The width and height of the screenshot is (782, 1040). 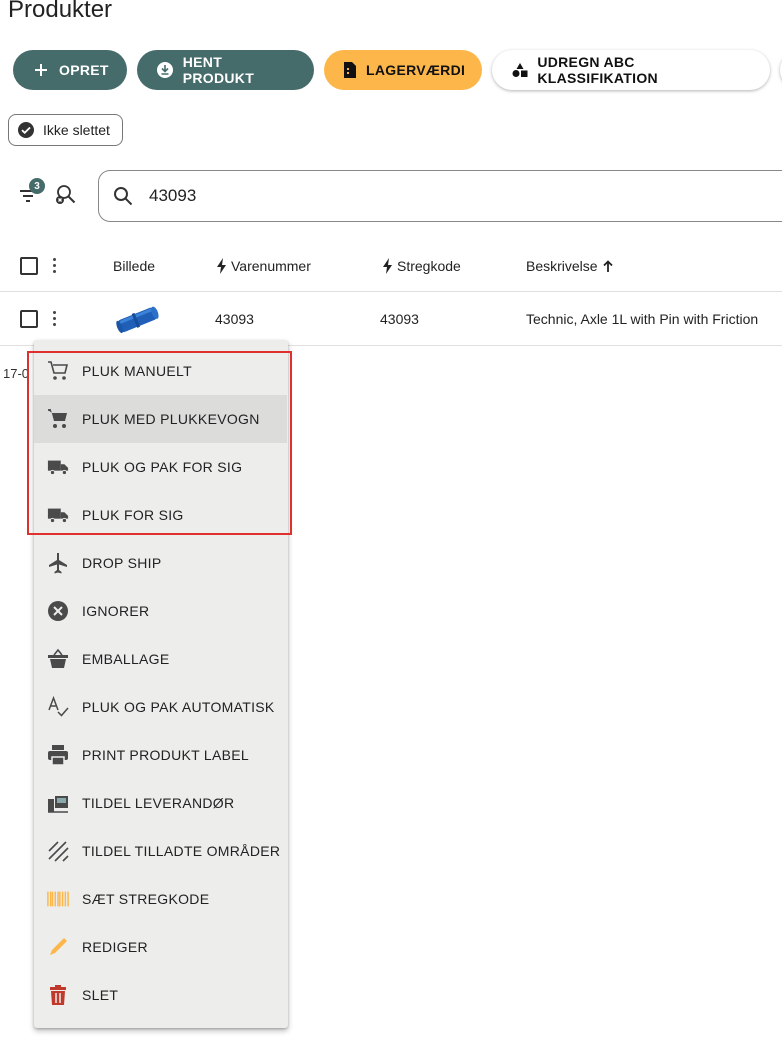 I want to click on menu-item-ignore: IGNORER, so click(x=161, y=611).